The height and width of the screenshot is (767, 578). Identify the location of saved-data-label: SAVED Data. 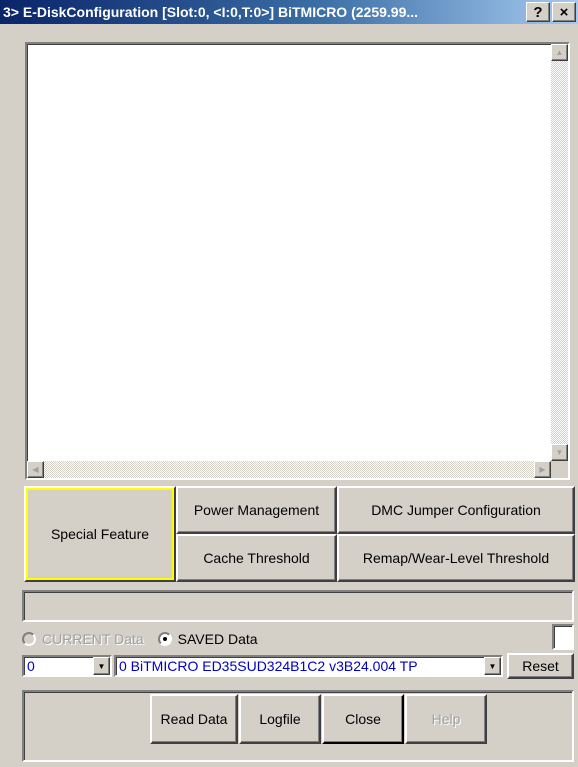
(217, 639).